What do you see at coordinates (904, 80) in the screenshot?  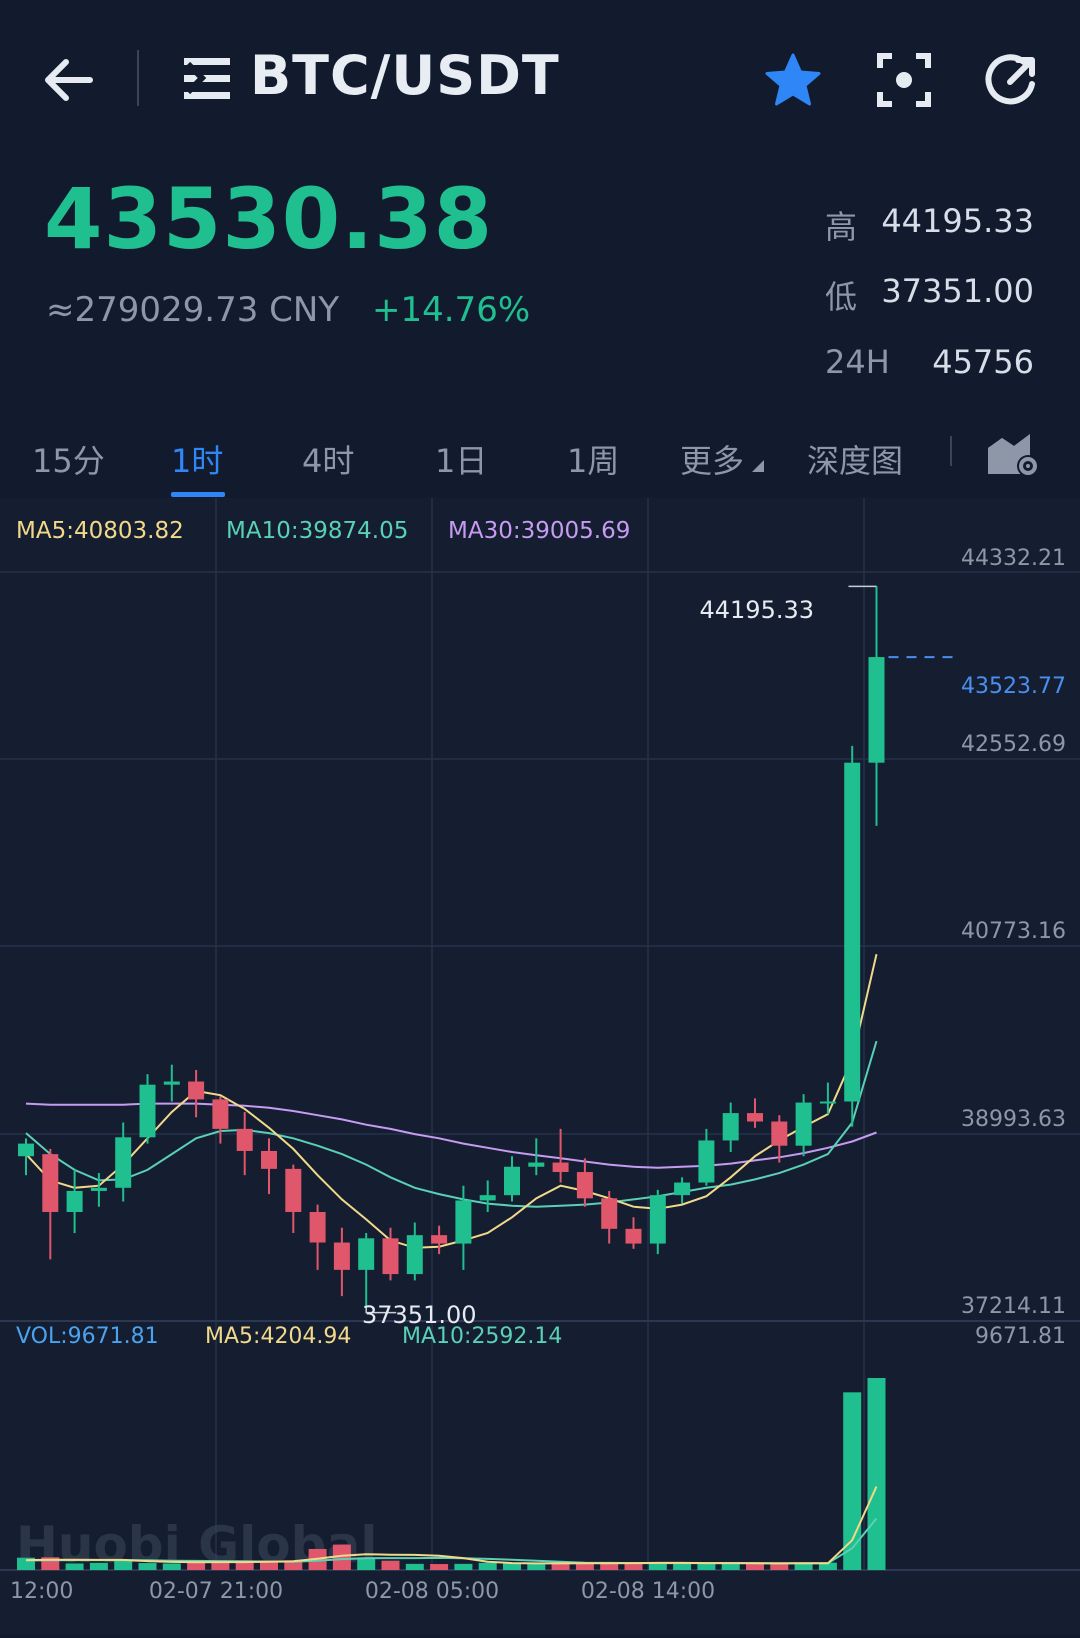 I see `scan-icon` at bounding box center [904, 80].